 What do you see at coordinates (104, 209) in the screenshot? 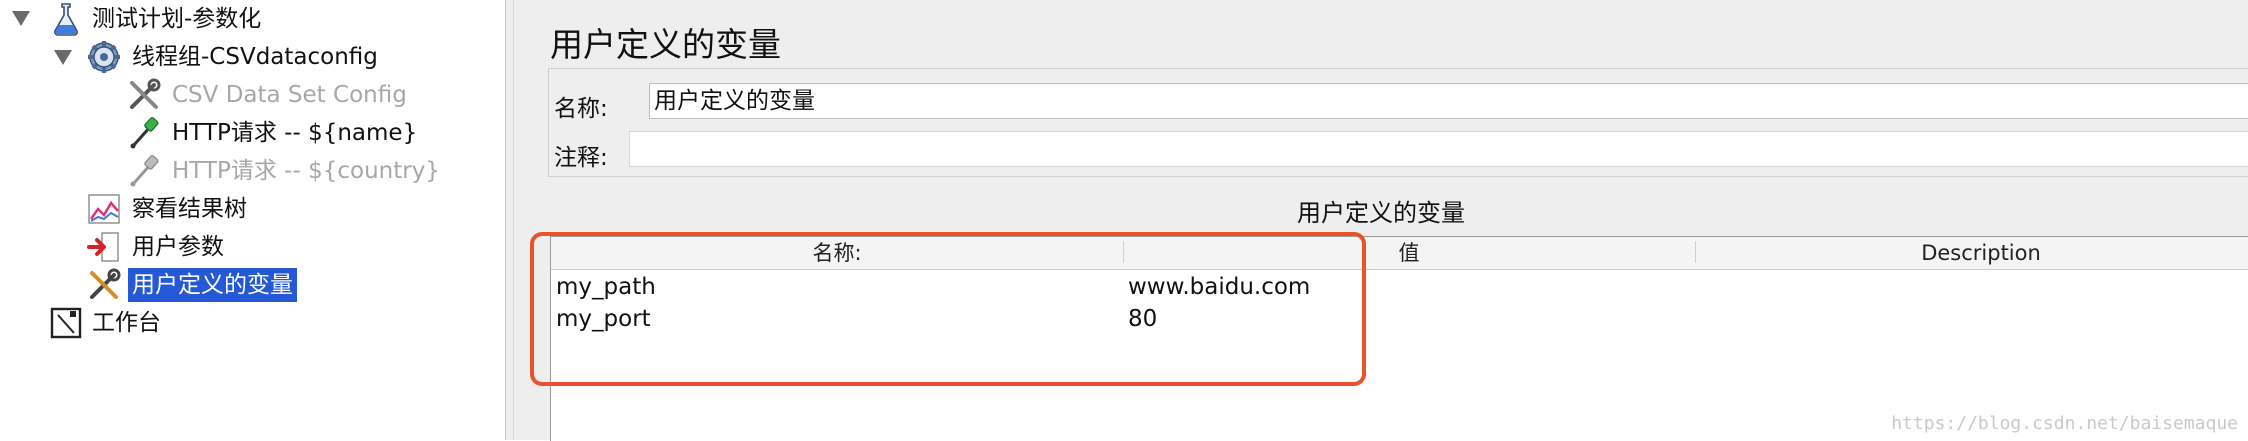
I see `chart-icon` at bounding box center [104, 209].